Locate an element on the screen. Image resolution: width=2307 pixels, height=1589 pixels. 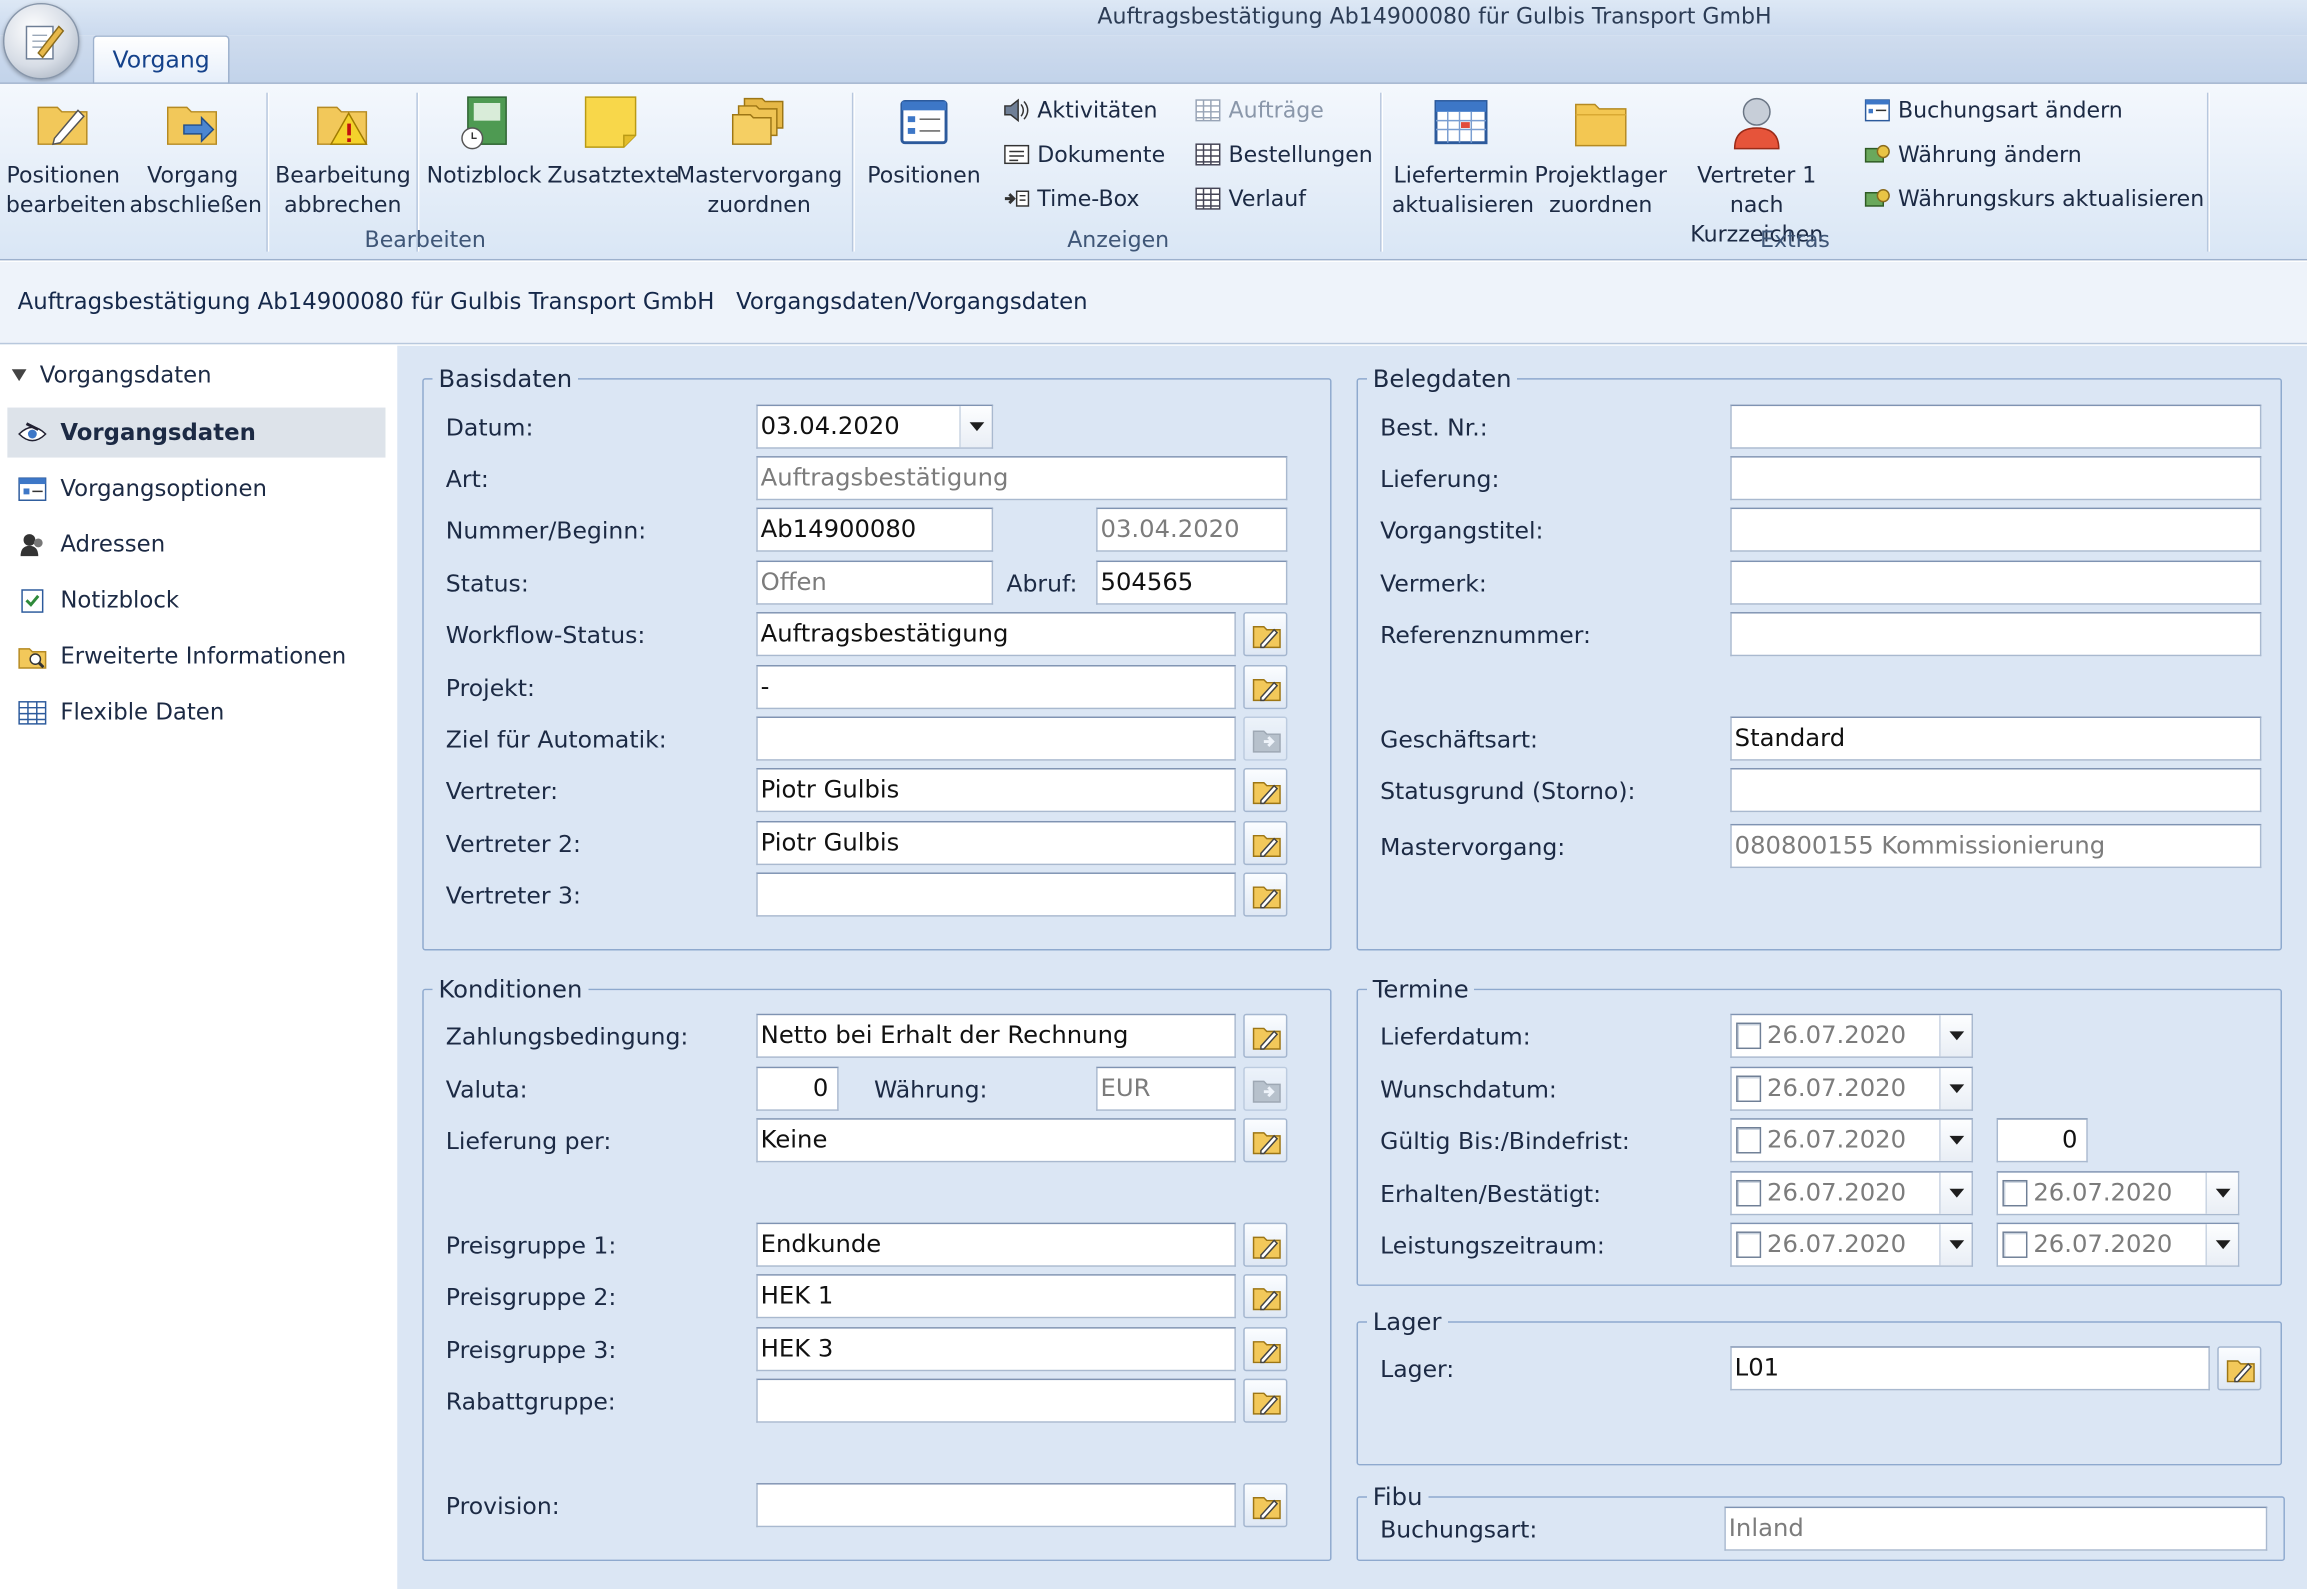
statusgrund-label: Statusgrund (Storno): is located at coordinates (1508, 790).